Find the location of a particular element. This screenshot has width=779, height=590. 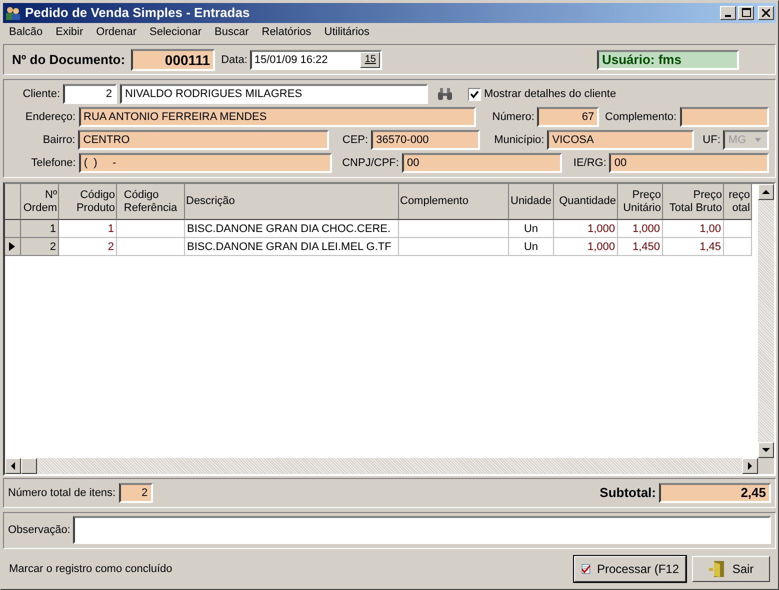

column-header: Código Referência is located at coordinates (151, 202).